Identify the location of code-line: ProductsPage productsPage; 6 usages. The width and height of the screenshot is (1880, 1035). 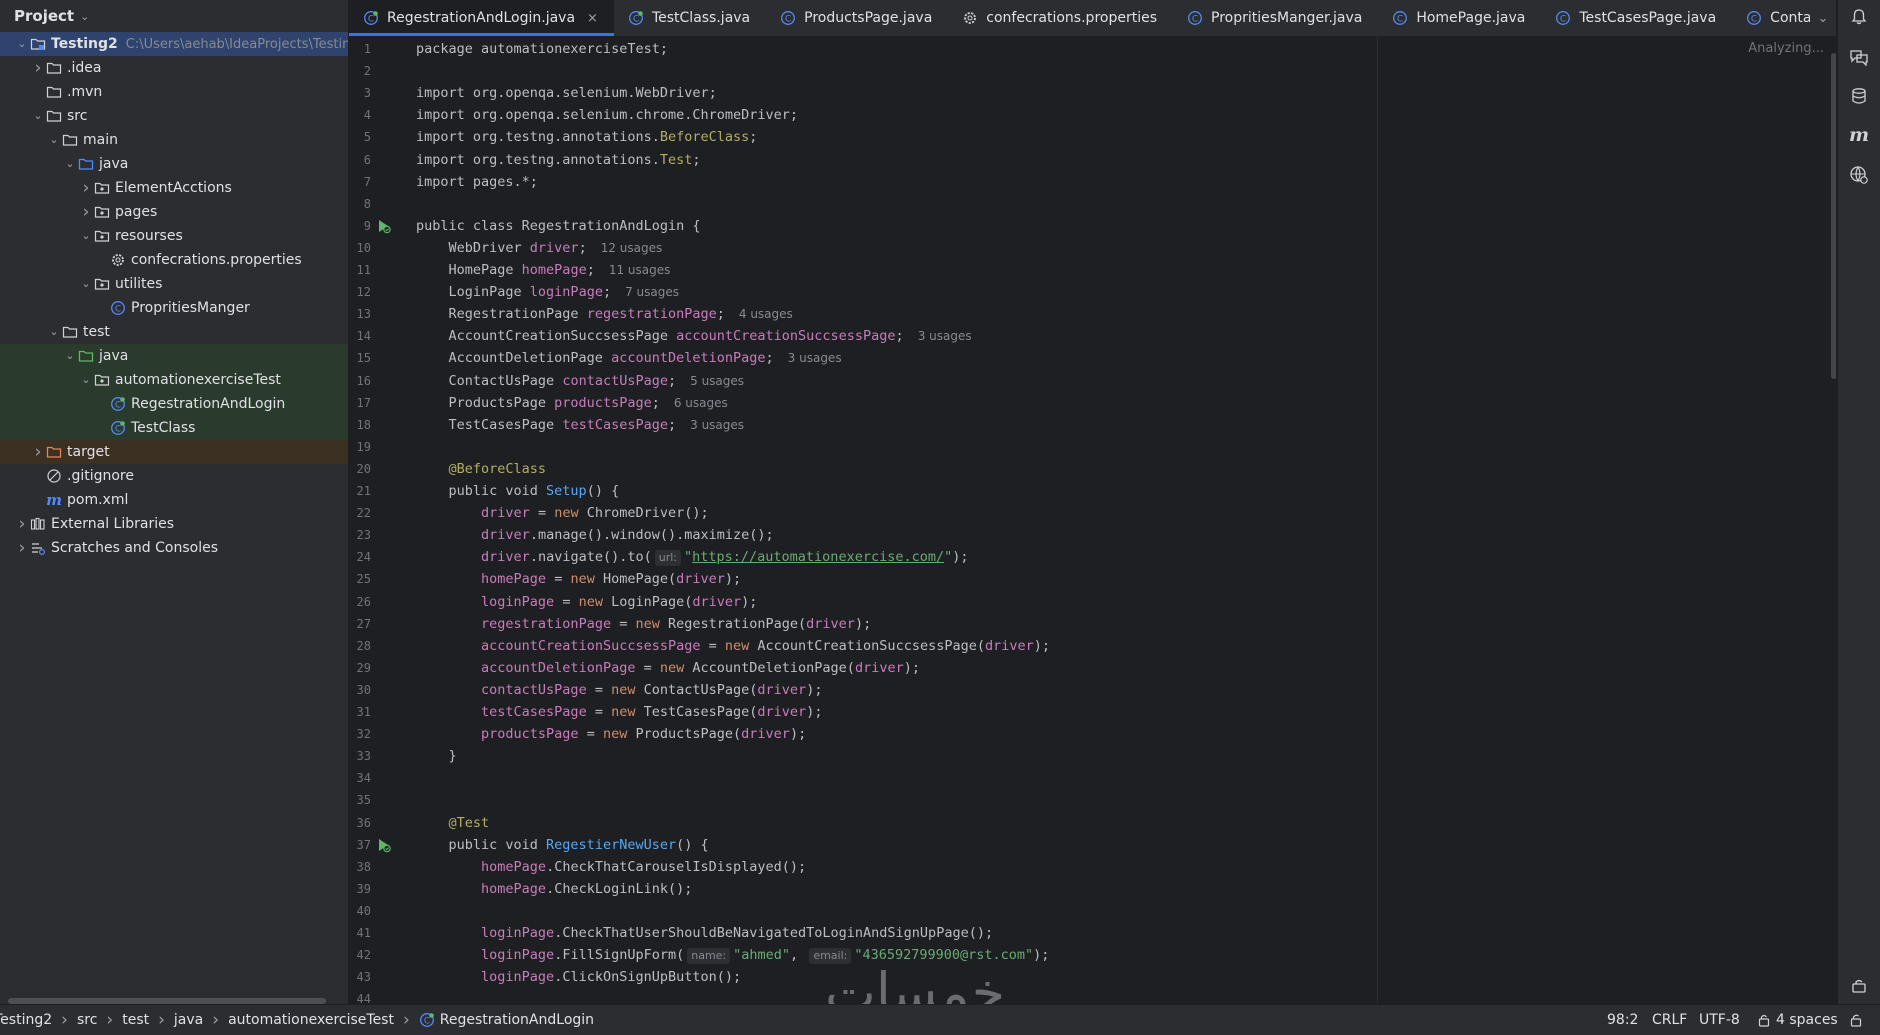
(572, 403).